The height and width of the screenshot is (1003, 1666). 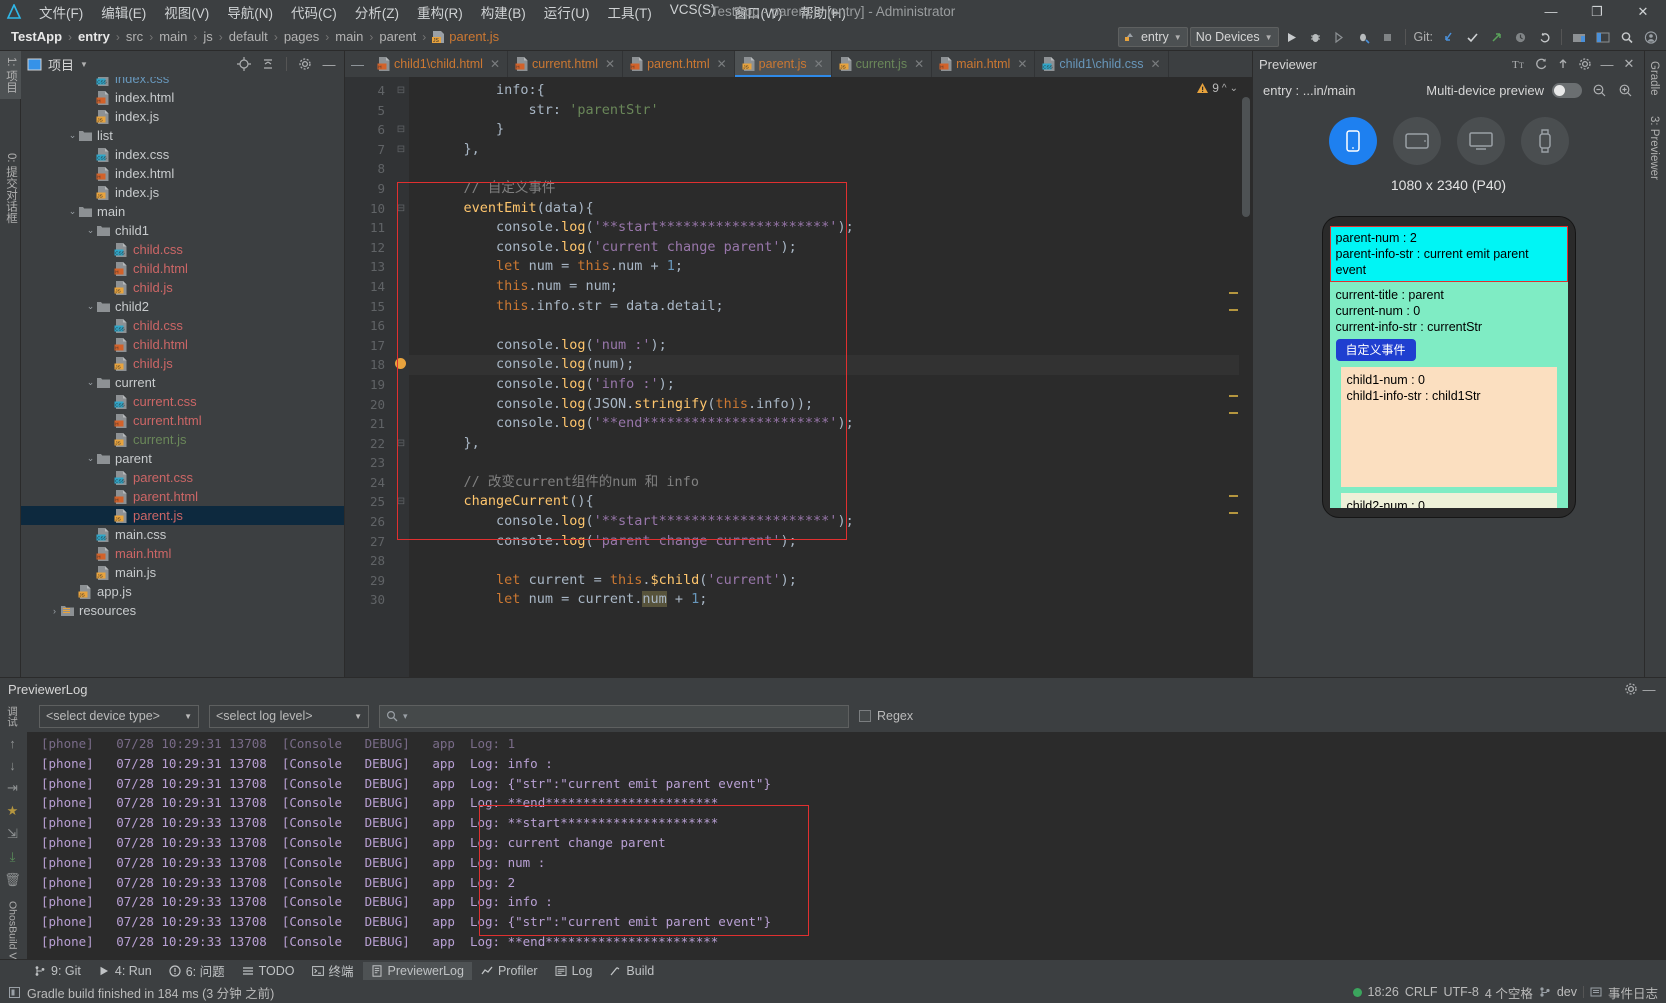 What do you see at coordinates (1416, 141) in the screenshot?
I see `tablet-device-icon` at bounding box center [1416, 141].